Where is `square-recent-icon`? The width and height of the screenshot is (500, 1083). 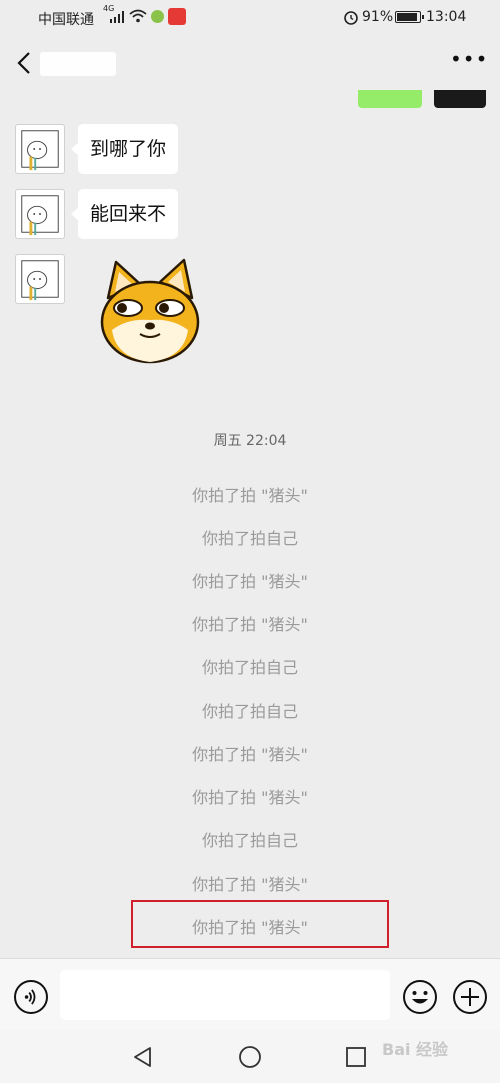 square-recent-icon is located at coordinates (356, 1057).